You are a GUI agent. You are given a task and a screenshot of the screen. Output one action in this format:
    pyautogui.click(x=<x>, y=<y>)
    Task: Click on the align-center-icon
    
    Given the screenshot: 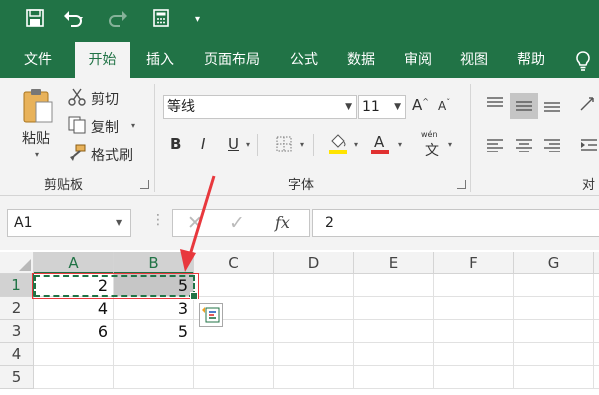 What is the action you would take?
    pyautogui.click(x=524, y=146)
    